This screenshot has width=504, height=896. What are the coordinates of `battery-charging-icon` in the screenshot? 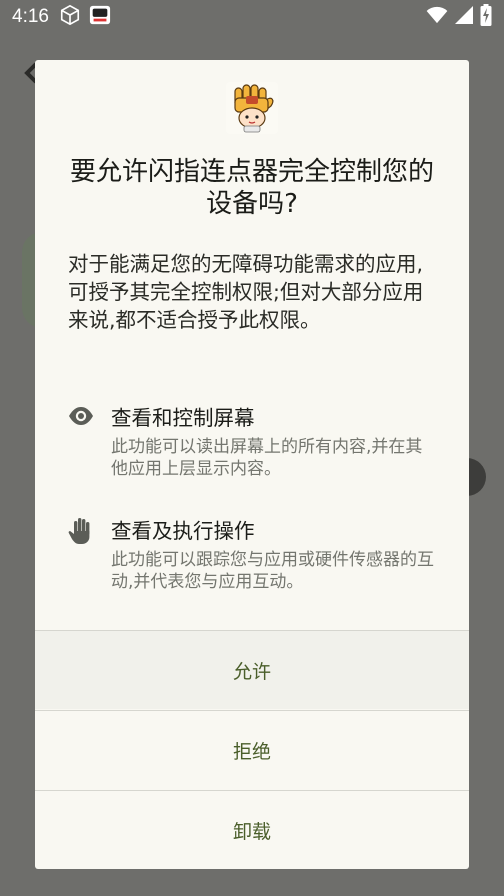 It's located at (486, 17).